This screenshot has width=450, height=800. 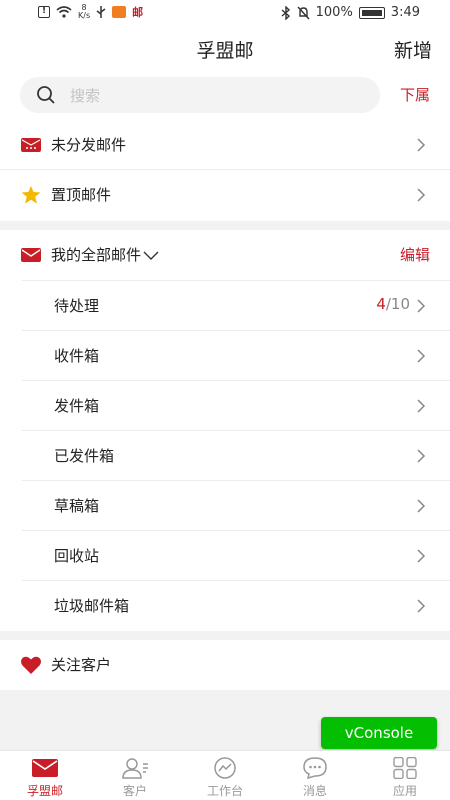 What do you see at coordinates (225, 195) in the screenshot?
I see `pinned-mail-item: 置顶邮件` at bounding box center [225, 195].